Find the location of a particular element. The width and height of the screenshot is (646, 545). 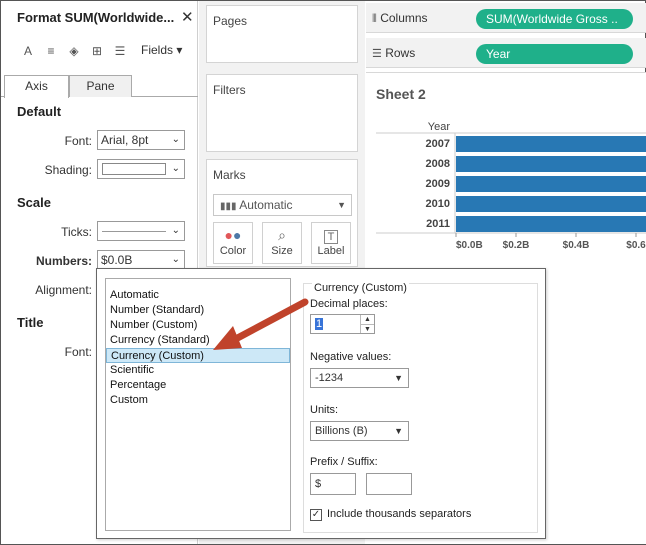

title-font-label: Font: is located at coordinates (78, 352).